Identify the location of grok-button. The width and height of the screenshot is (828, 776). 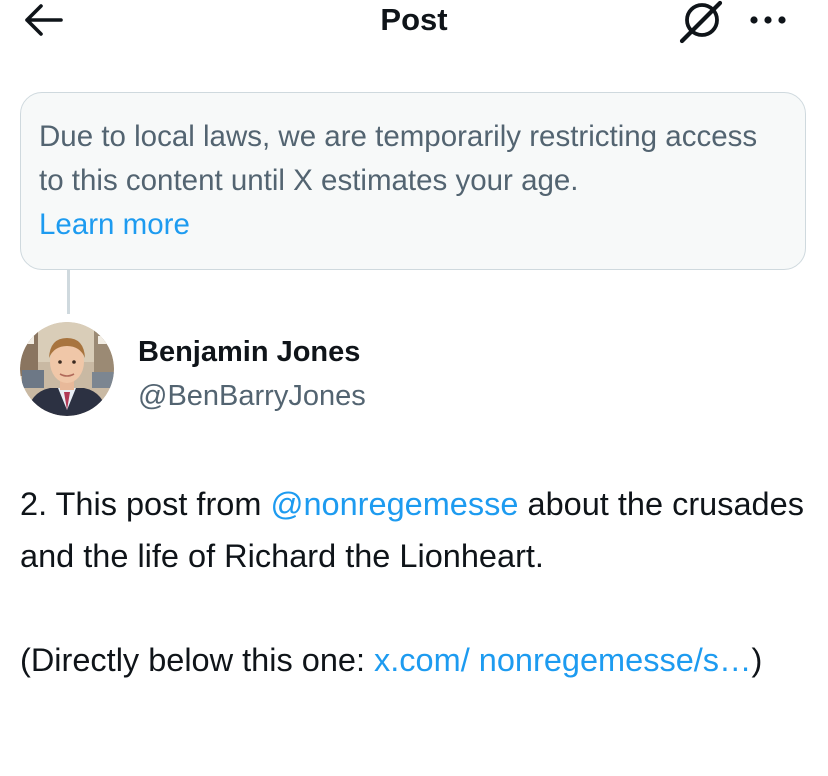
(701, 22).